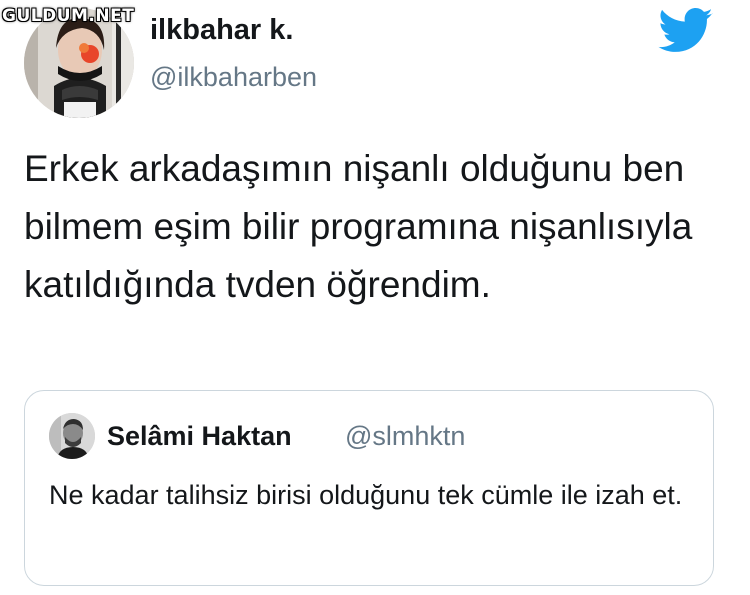  Describe the element at coordinates (233, 77) in the screenshot. I see `author-handle: @ilkbaharben` at that location.